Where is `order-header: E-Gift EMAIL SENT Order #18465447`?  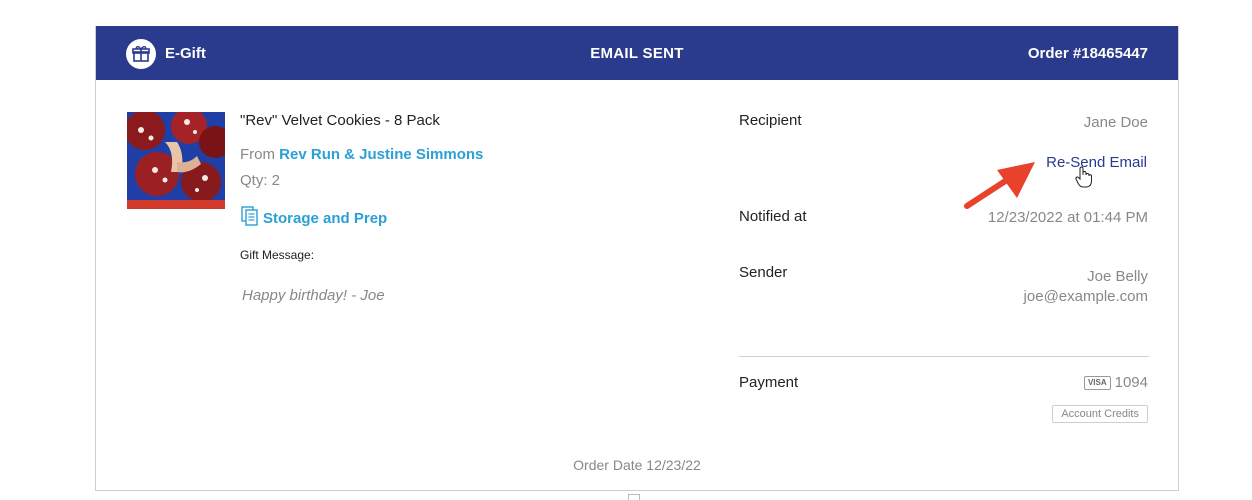
order-header: E-Gift EMAIL SENT Order #18465447 is located at coordinates (637, 53).